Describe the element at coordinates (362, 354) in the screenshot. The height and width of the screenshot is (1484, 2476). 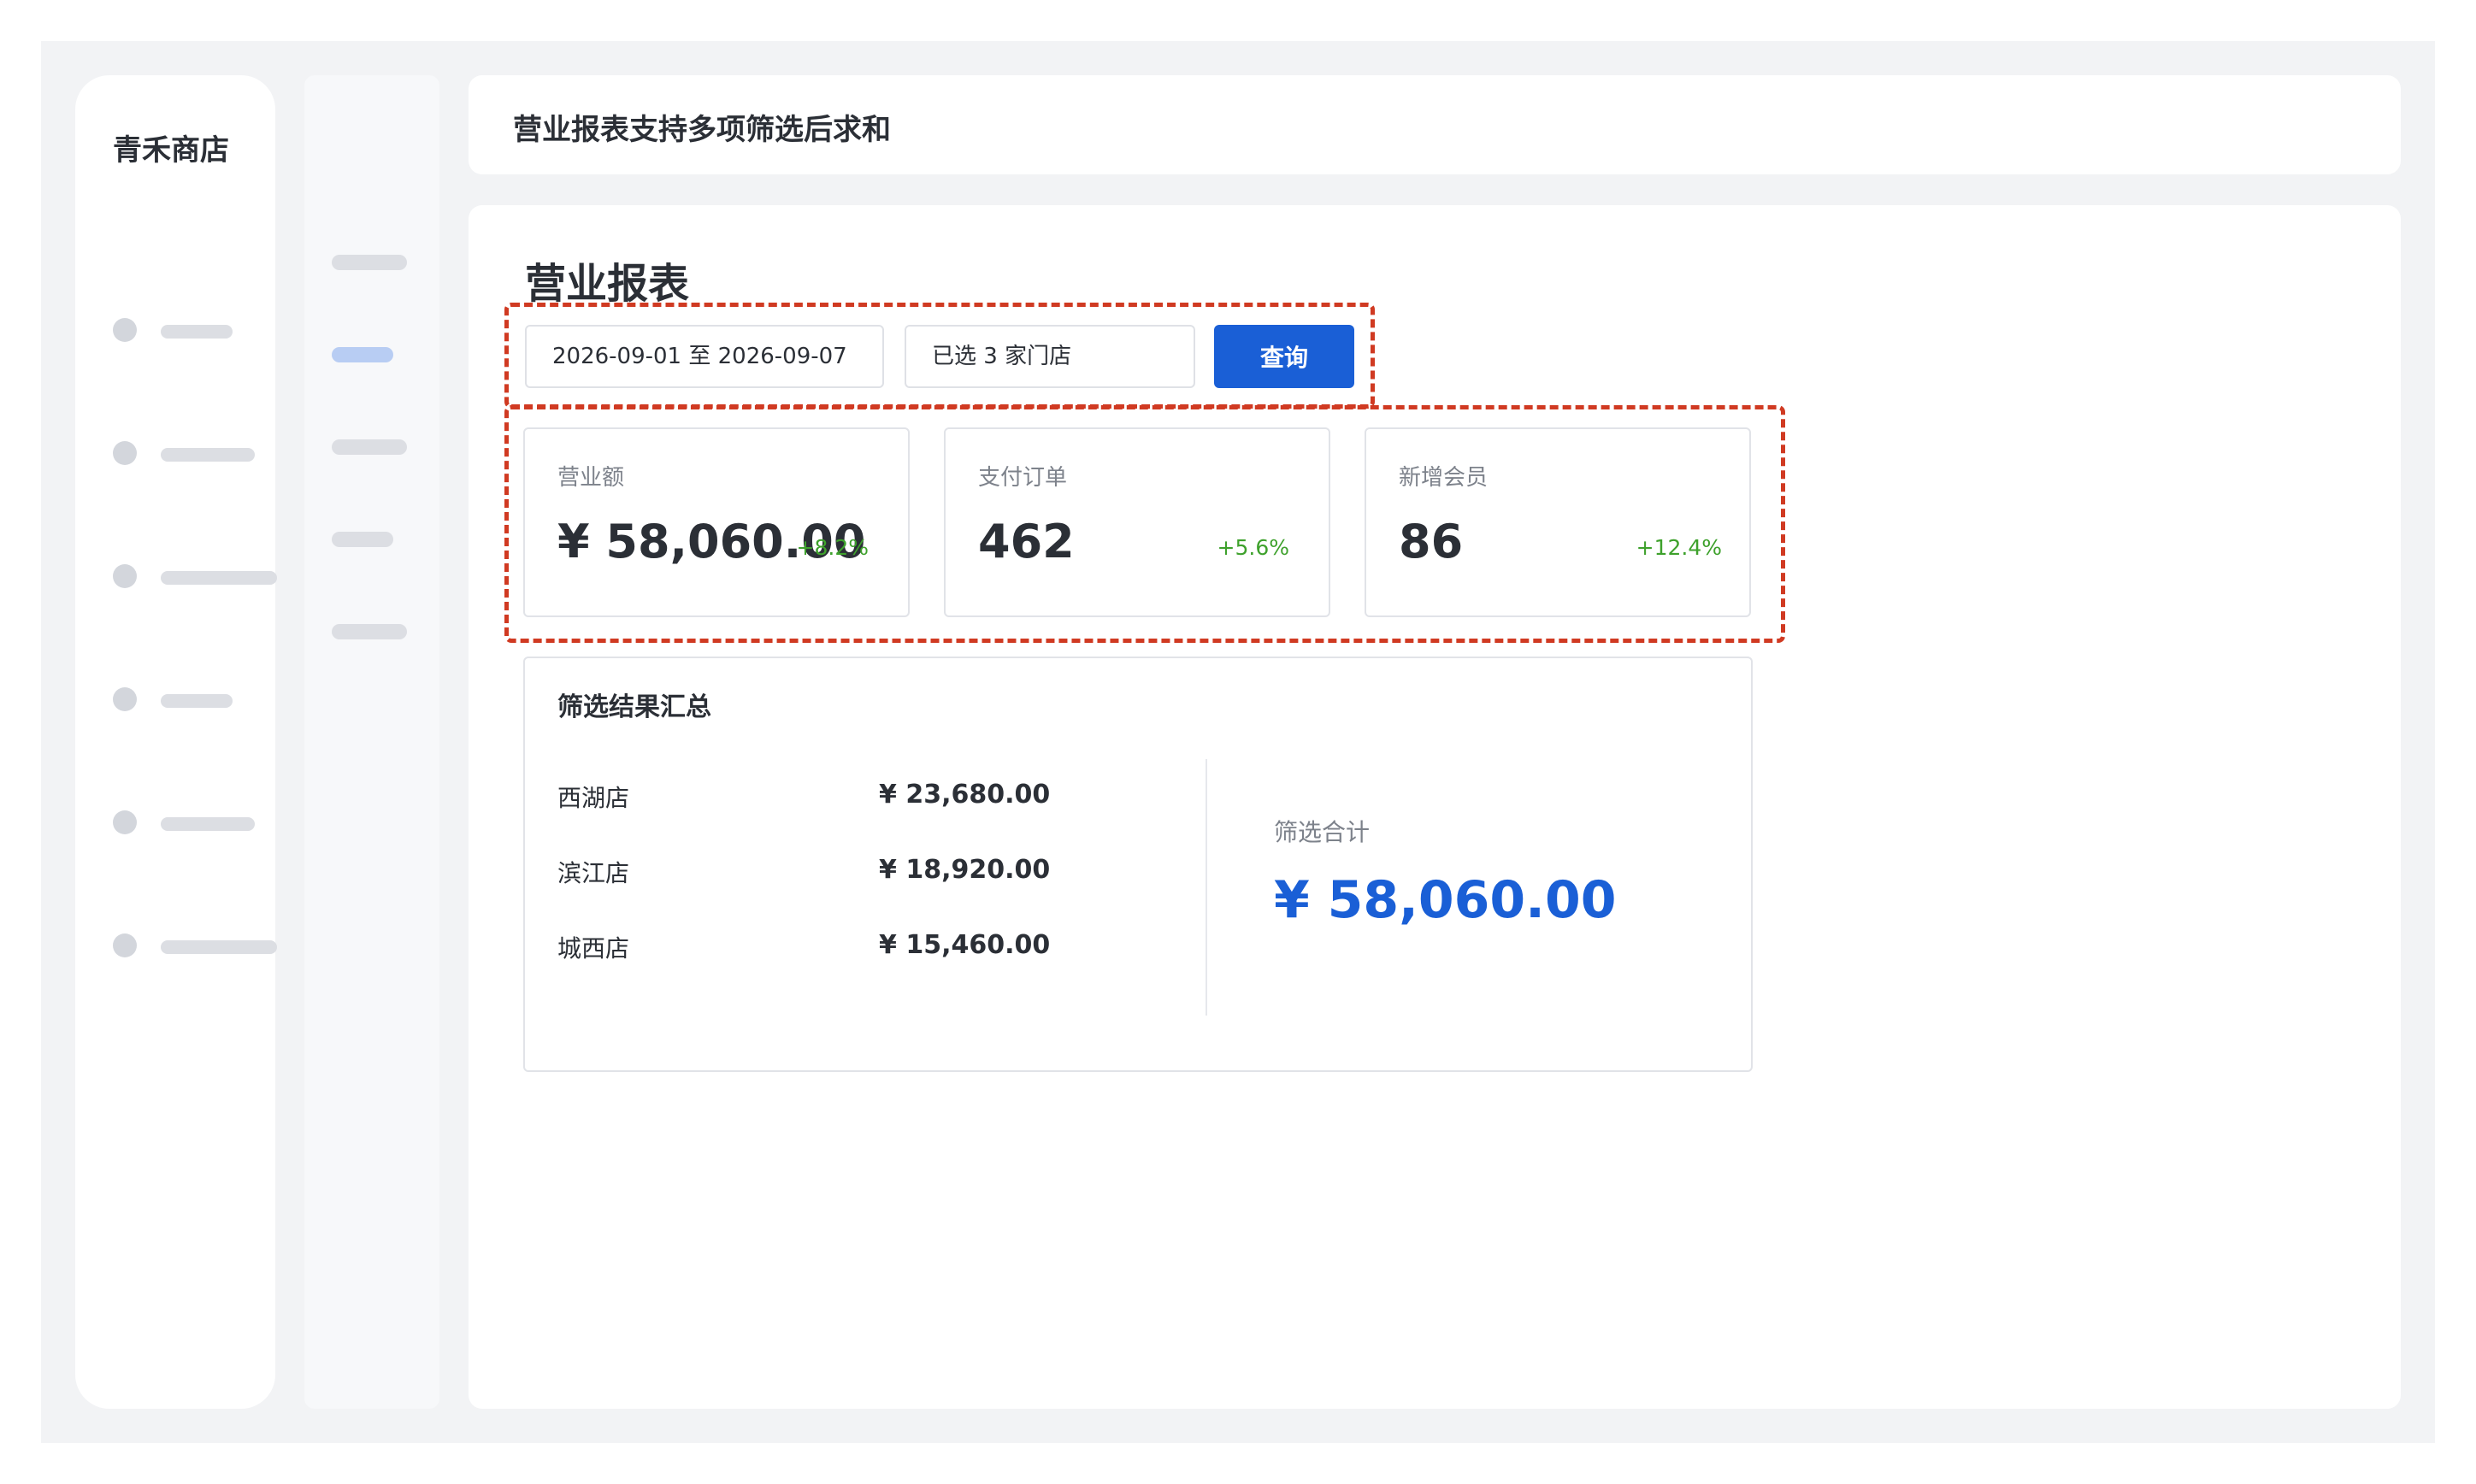
I see `subnav-item-2-active` at that location.